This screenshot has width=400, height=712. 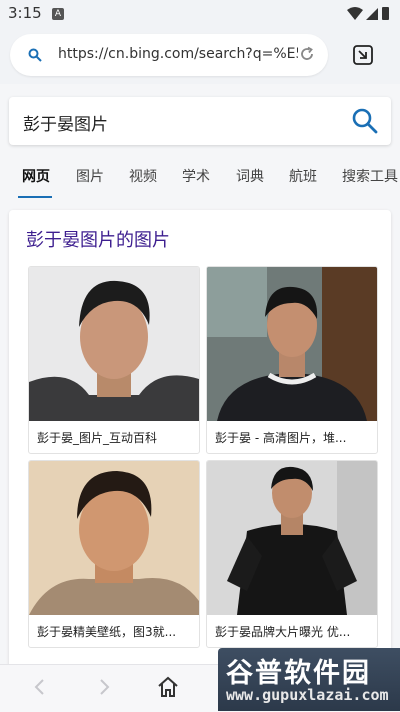 What do you see at coordinates (35, 197) in the screenshot?
I see `active-tab-indicator` at bounding box center [35, 197].